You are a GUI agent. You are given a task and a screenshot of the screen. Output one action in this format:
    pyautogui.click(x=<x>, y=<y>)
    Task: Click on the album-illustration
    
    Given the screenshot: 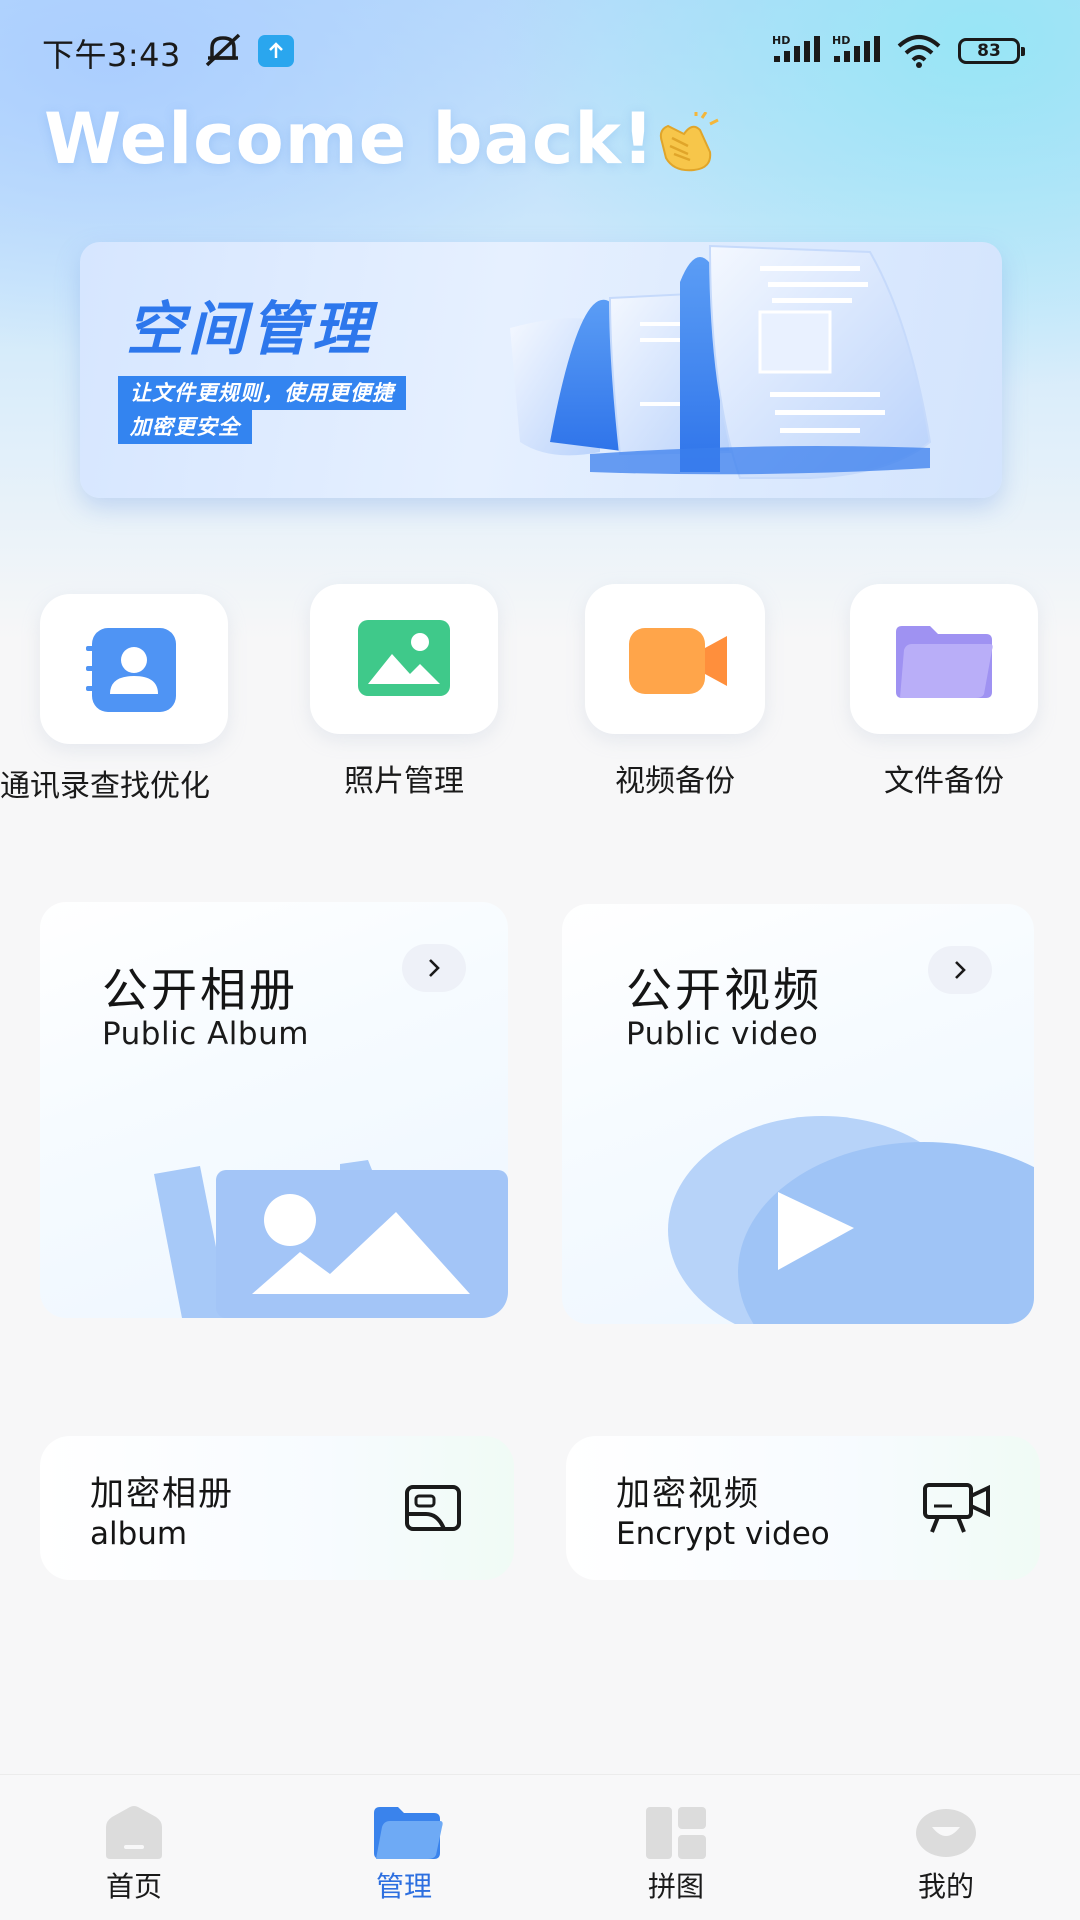 What is the action you would take?
    pyautogui.click(x=331, y=1239)
    